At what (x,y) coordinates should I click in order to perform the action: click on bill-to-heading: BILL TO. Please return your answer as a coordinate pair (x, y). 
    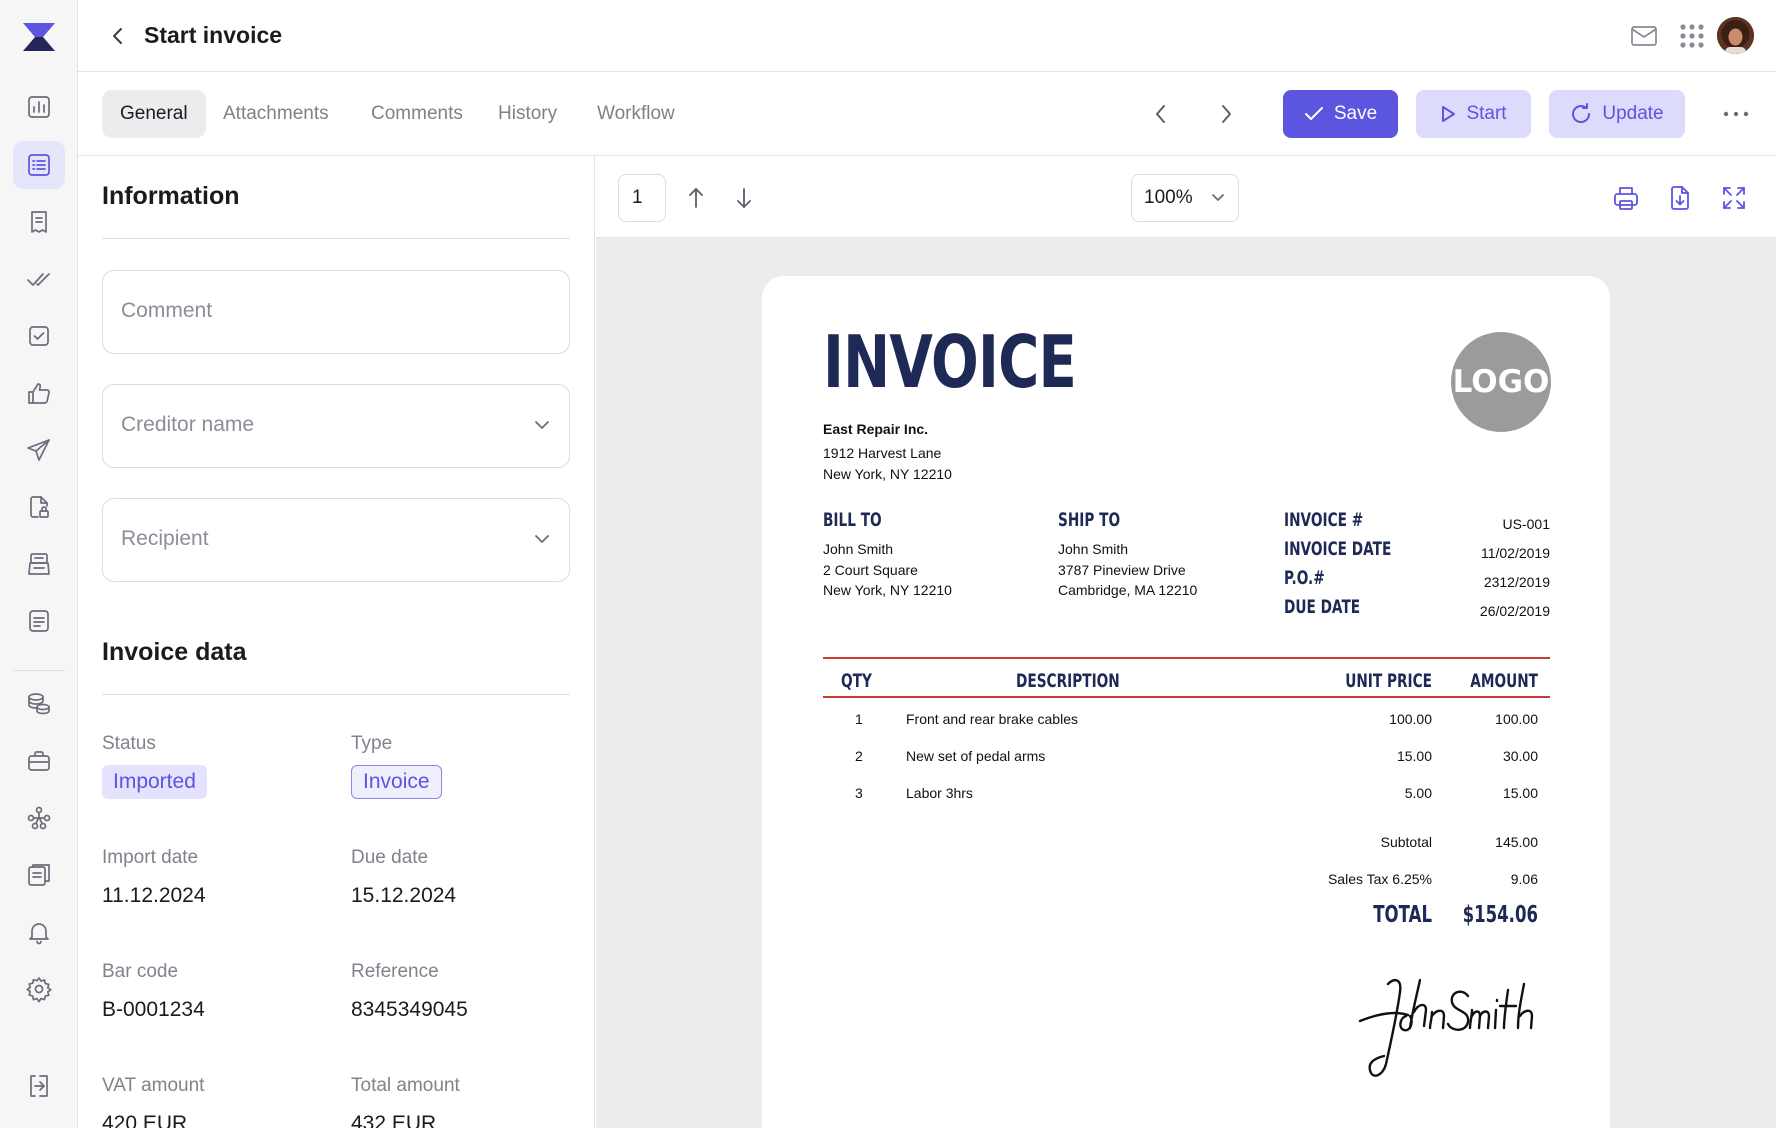
    Looking at the image, I should click on (852, 520).